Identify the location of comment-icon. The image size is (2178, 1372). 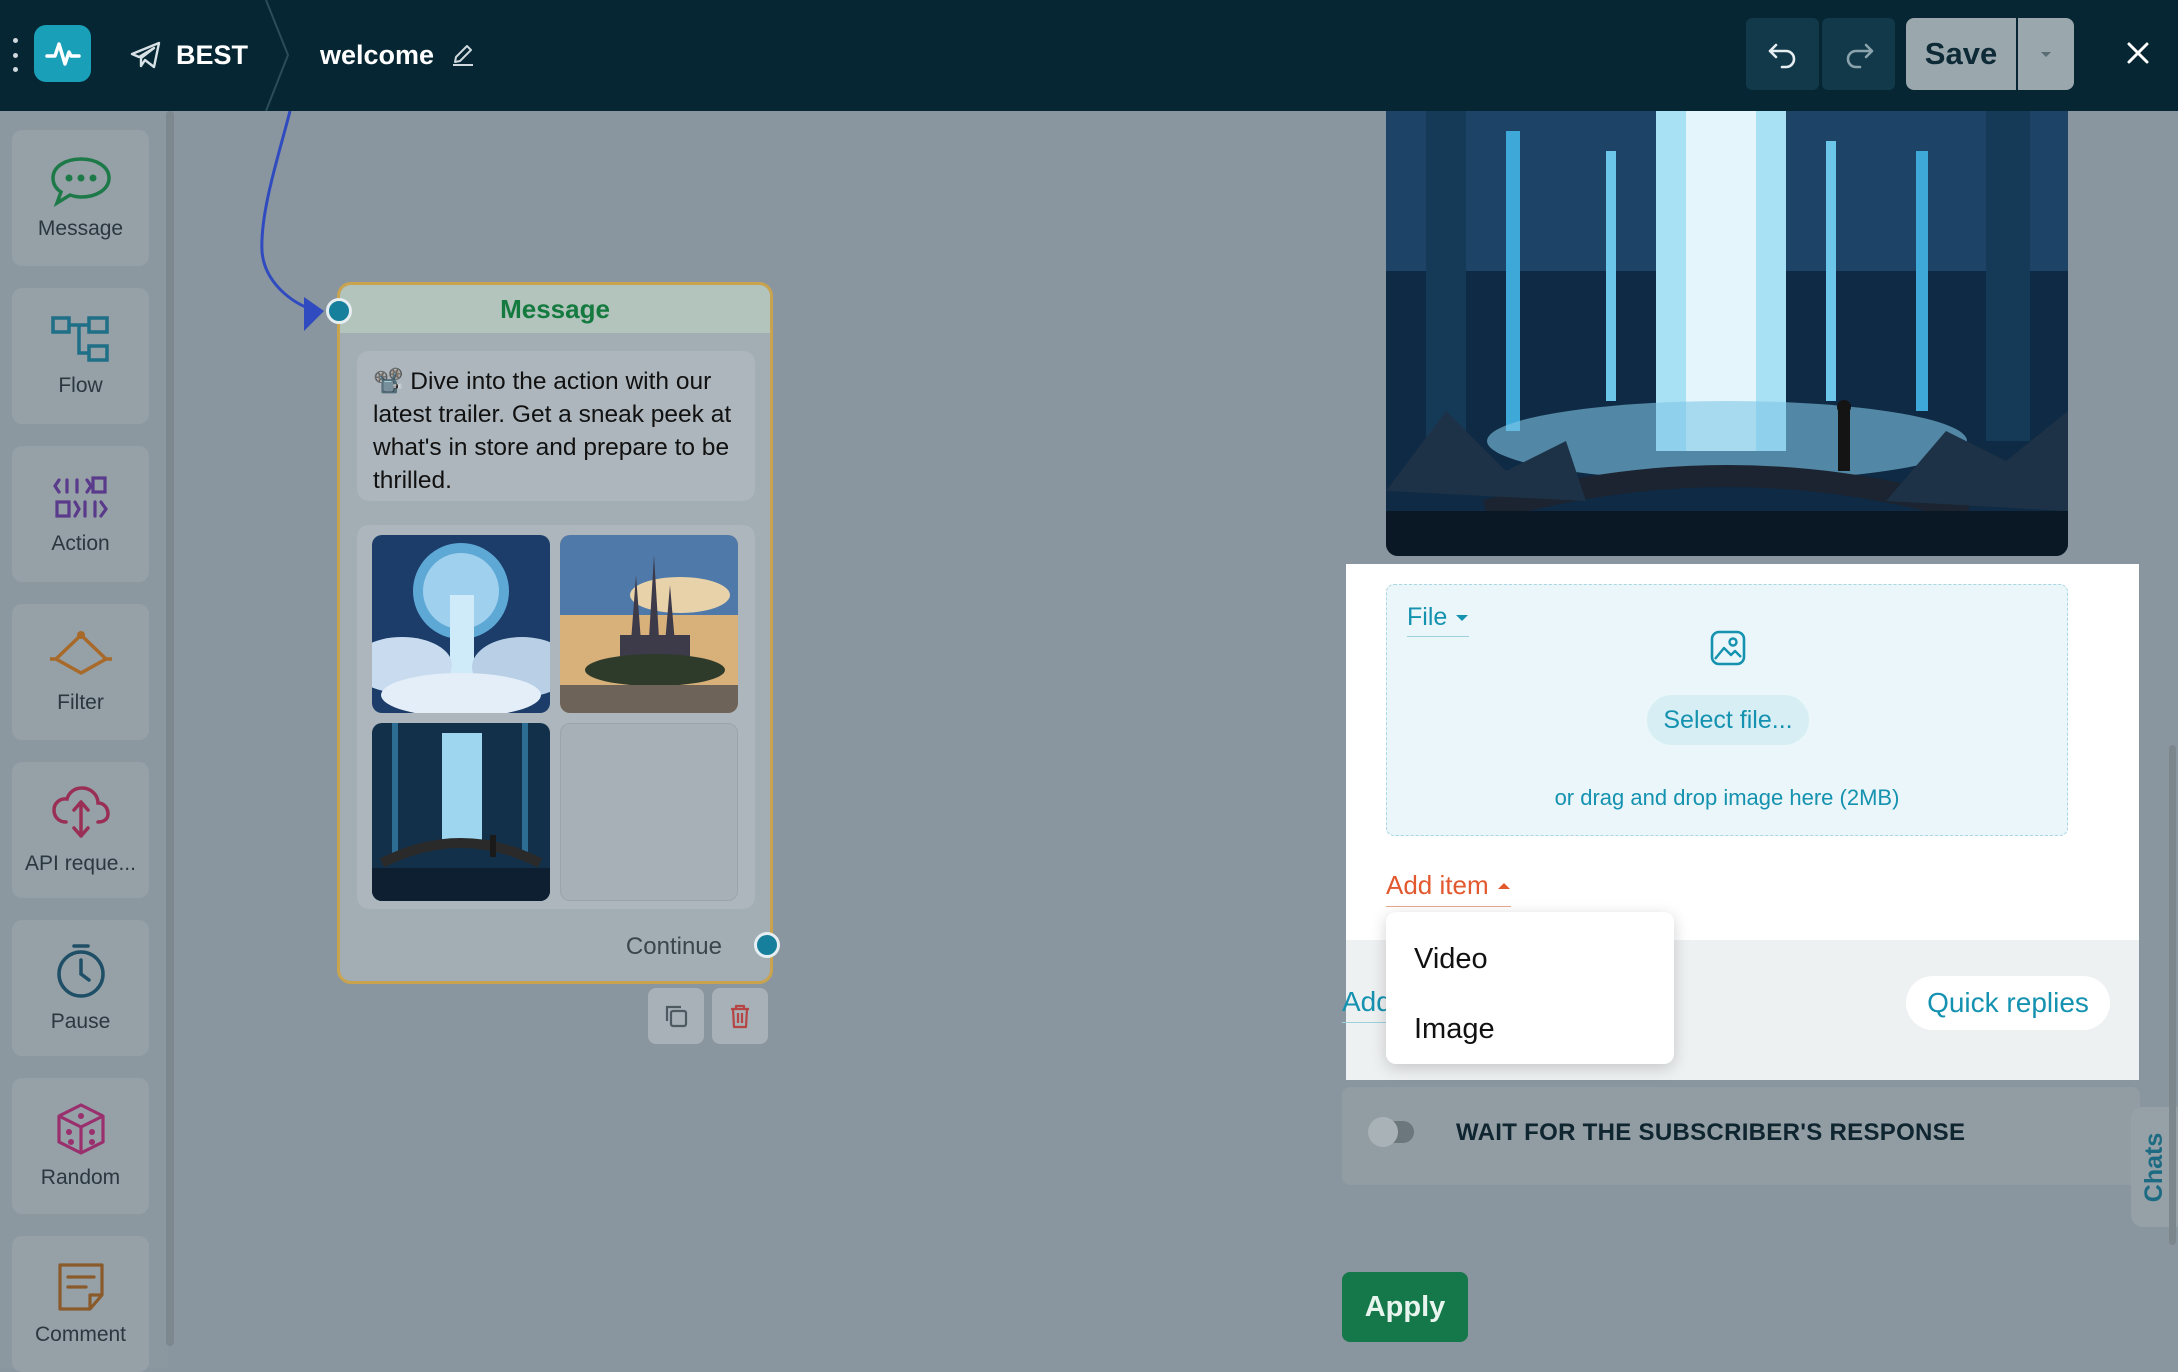
(80, 1287).